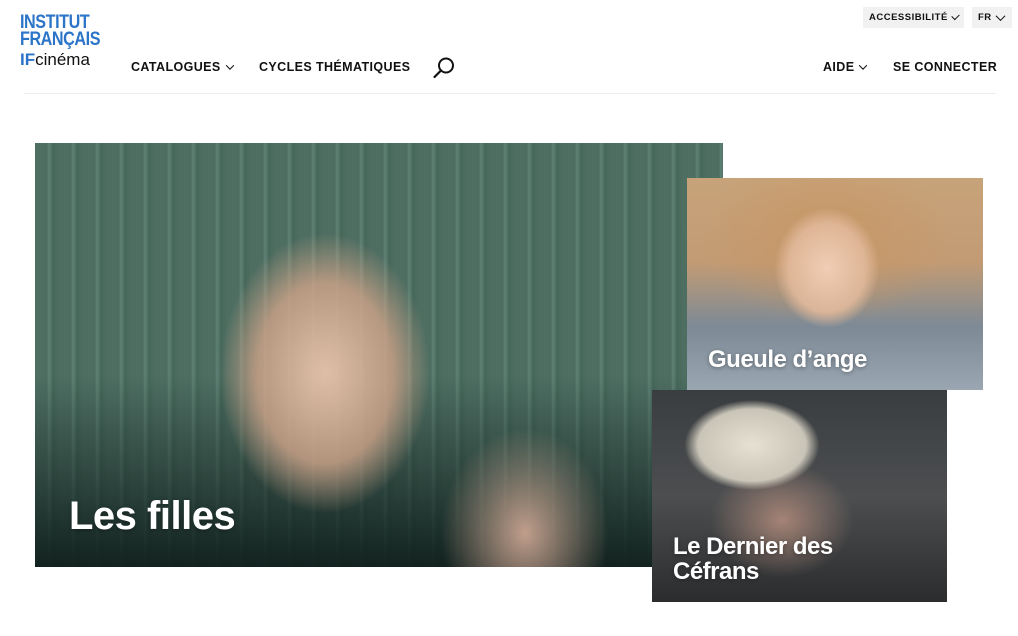  What do you see at coordinates (444, 68) in the screenshot?
I see `search-icon` at bounding box center [444, 68].